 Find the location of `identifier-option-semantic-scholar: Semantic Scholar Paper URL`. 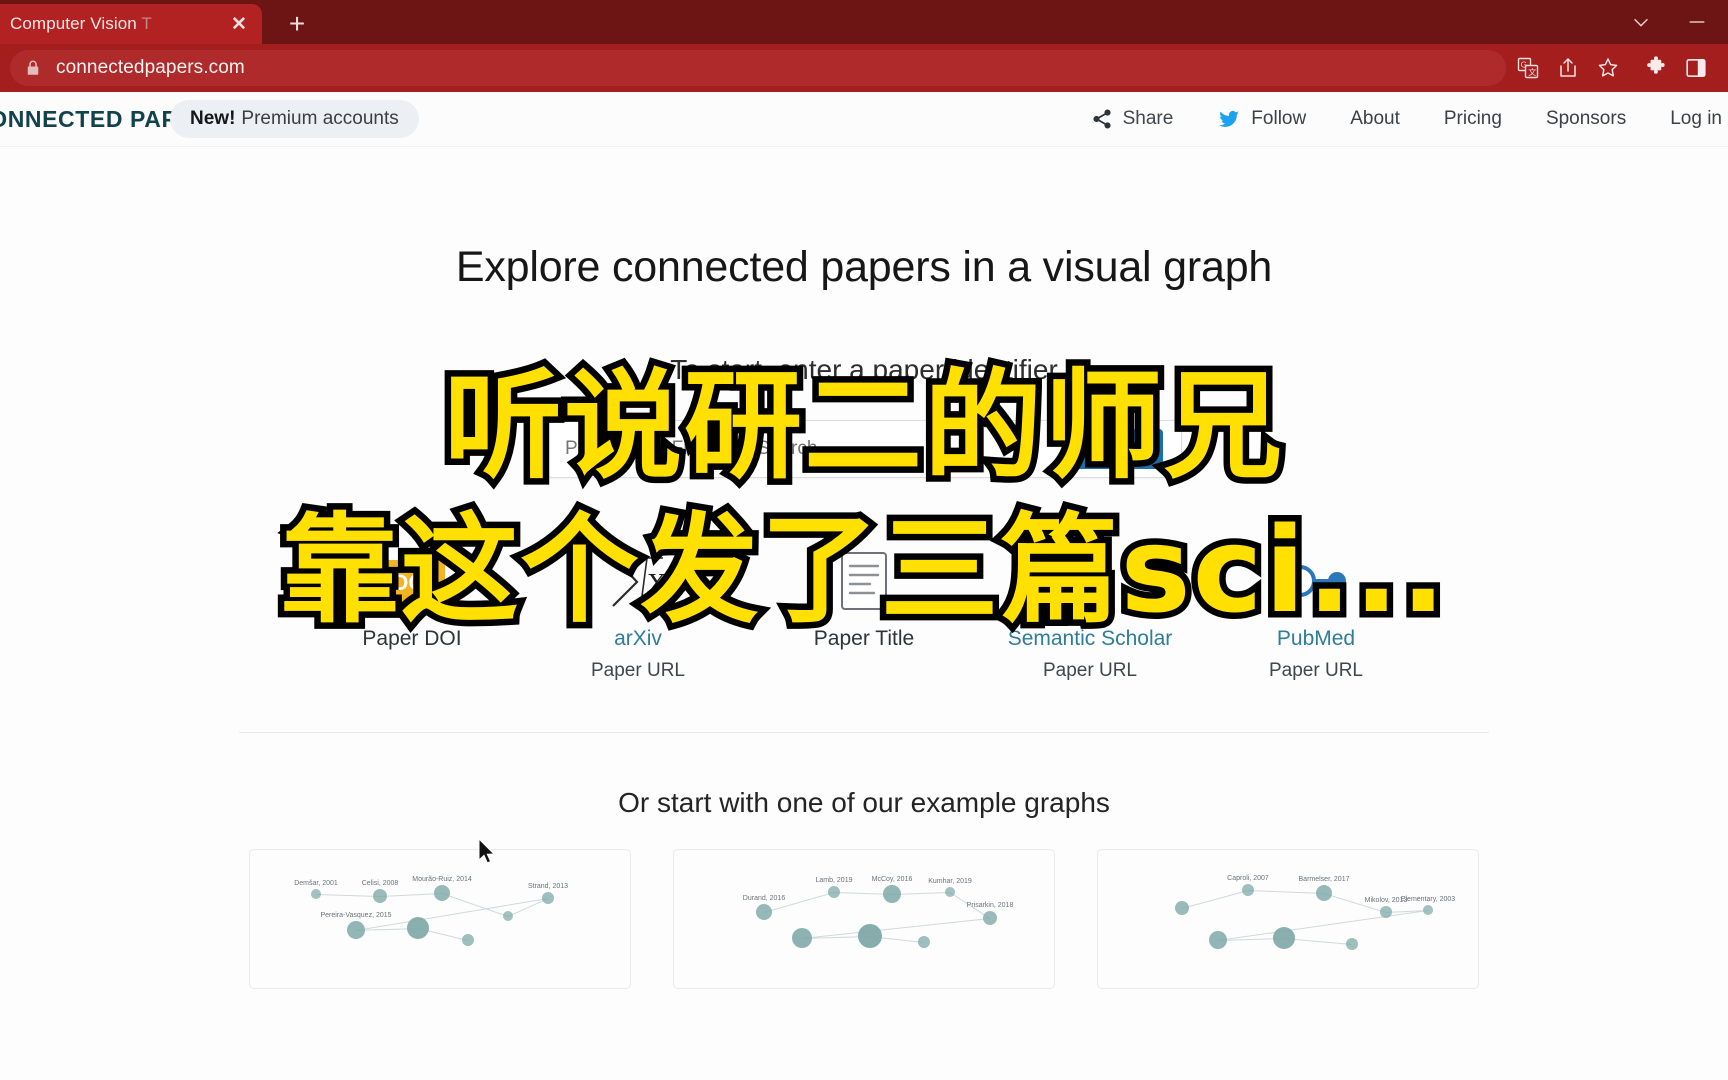

identifier-option-semantic-scholar: Semantic Scholar Paper URL is located at coordinates (1090, 613).